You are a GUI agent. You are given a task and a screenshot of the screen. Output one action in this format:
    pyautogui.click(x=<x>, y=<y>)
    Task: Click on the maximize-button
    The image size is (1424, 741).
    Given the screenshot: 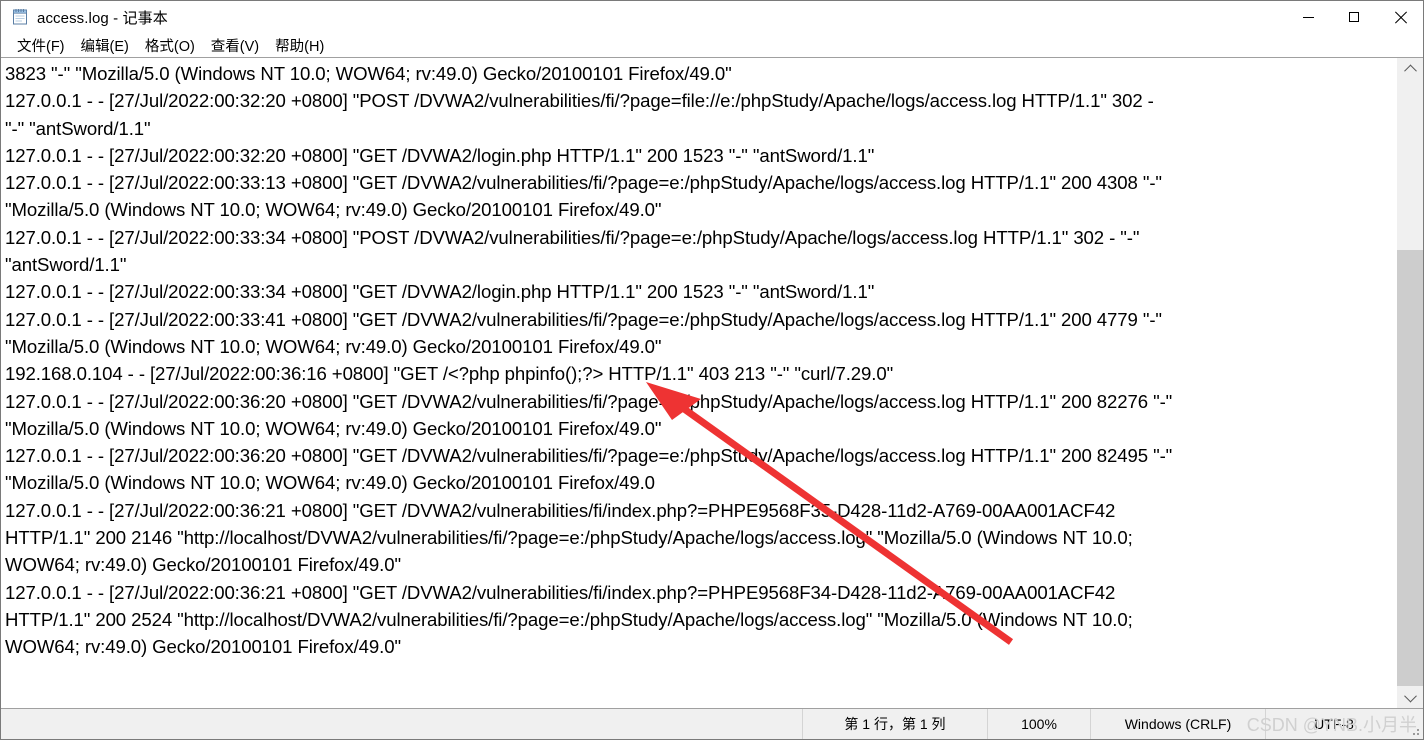 What is the action you would take?
    pyautogui.click(x=1354, y=17)
    